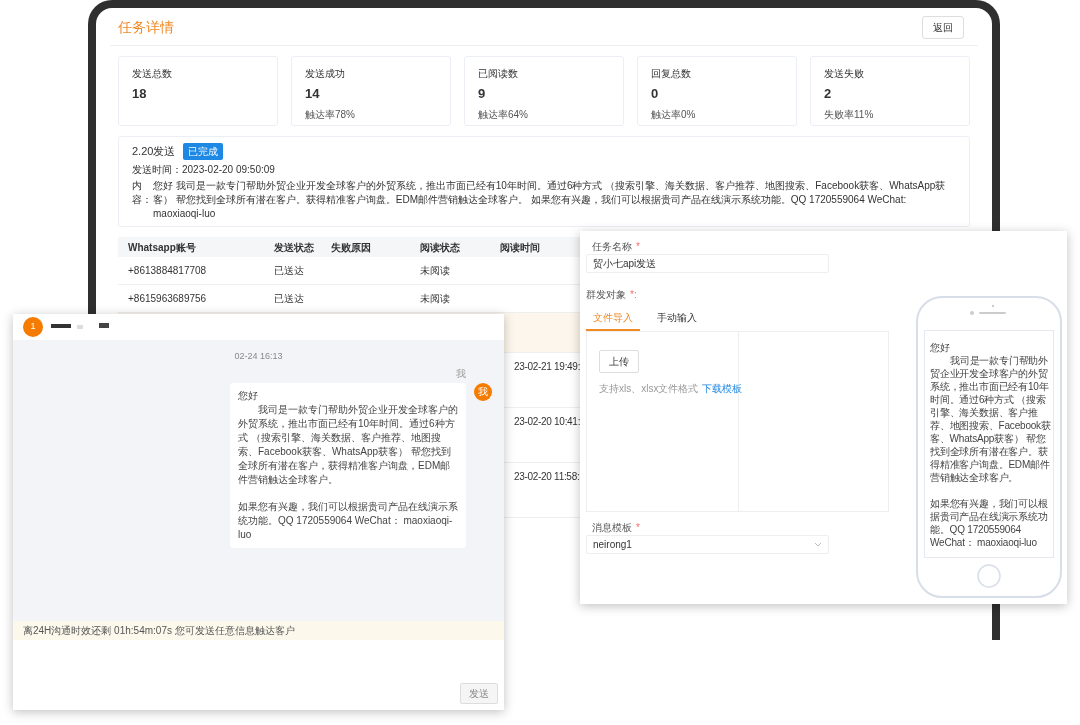 This screenshot has height=725, width=1080. Describe the element at coordinates (167, 299) in the screenshot. I see `table-cell-text: +8615963689756` at that location.